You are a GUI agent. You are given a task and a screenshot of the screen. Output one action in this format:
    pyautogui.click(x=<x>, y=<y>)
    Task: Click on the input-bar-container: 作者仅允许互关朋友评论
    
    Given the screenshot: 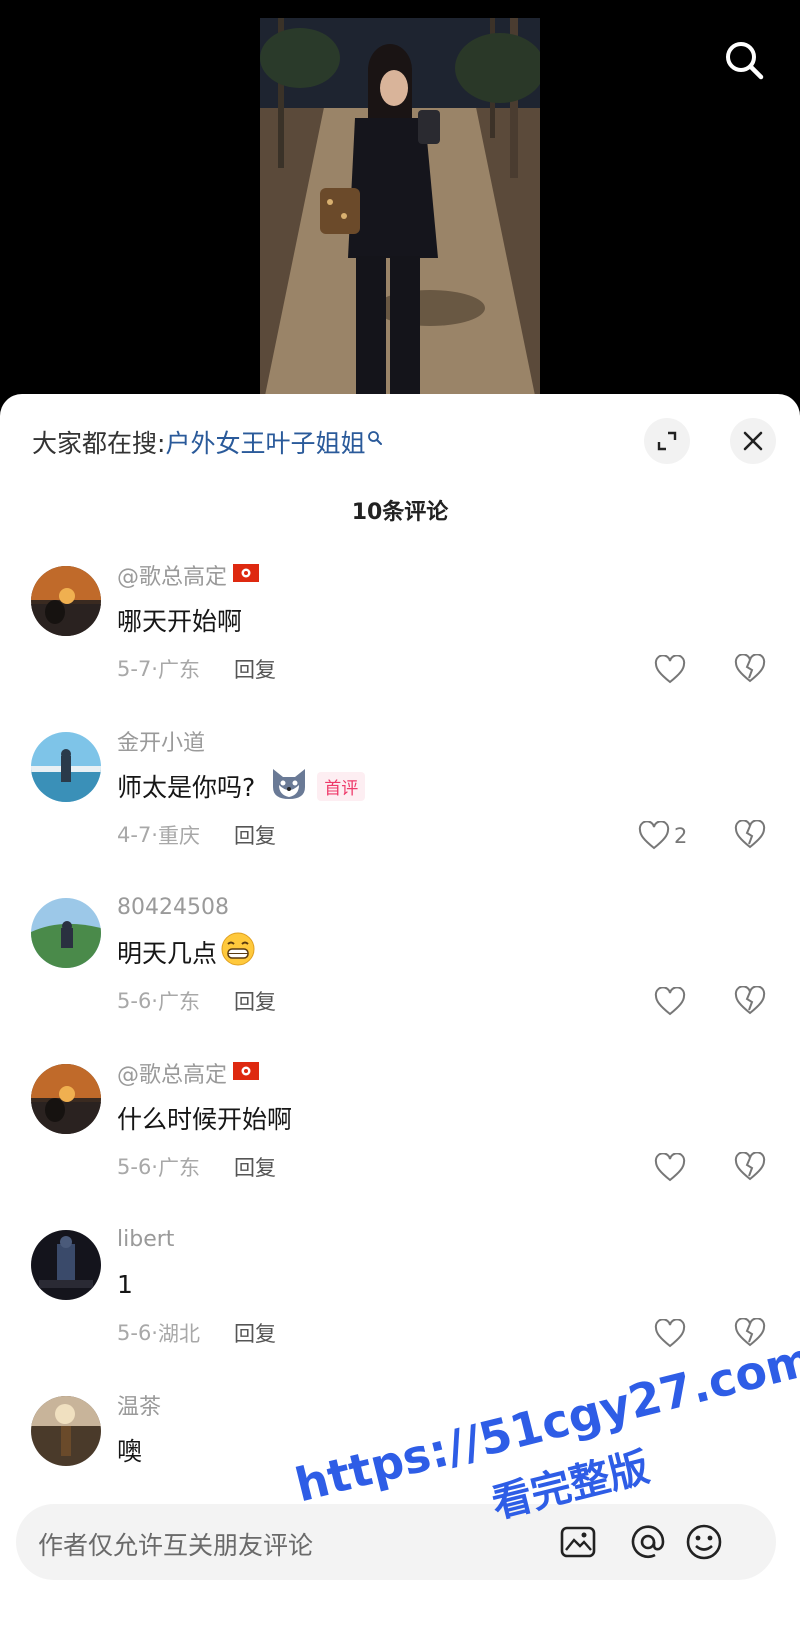 What is the action you would take?
    pyautogui.click(x=400, y=1554)
    